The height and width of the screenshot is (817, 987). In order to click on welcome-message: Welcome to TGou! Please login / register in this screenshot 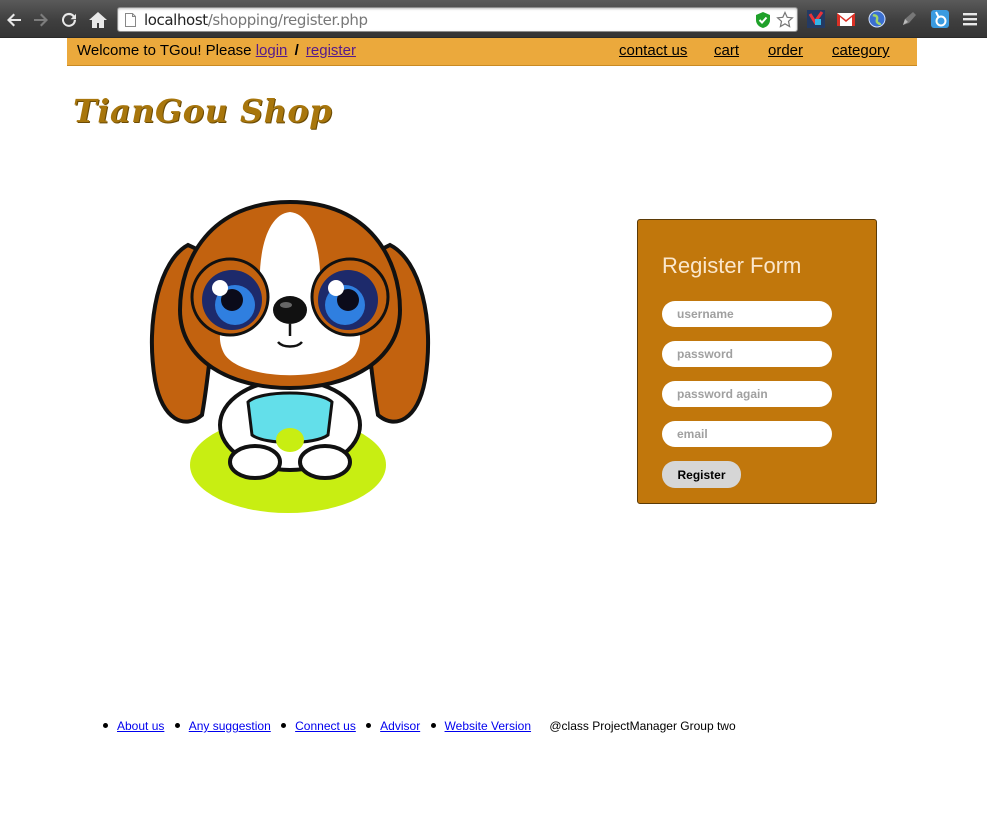, I will do `click(216, 50)`.